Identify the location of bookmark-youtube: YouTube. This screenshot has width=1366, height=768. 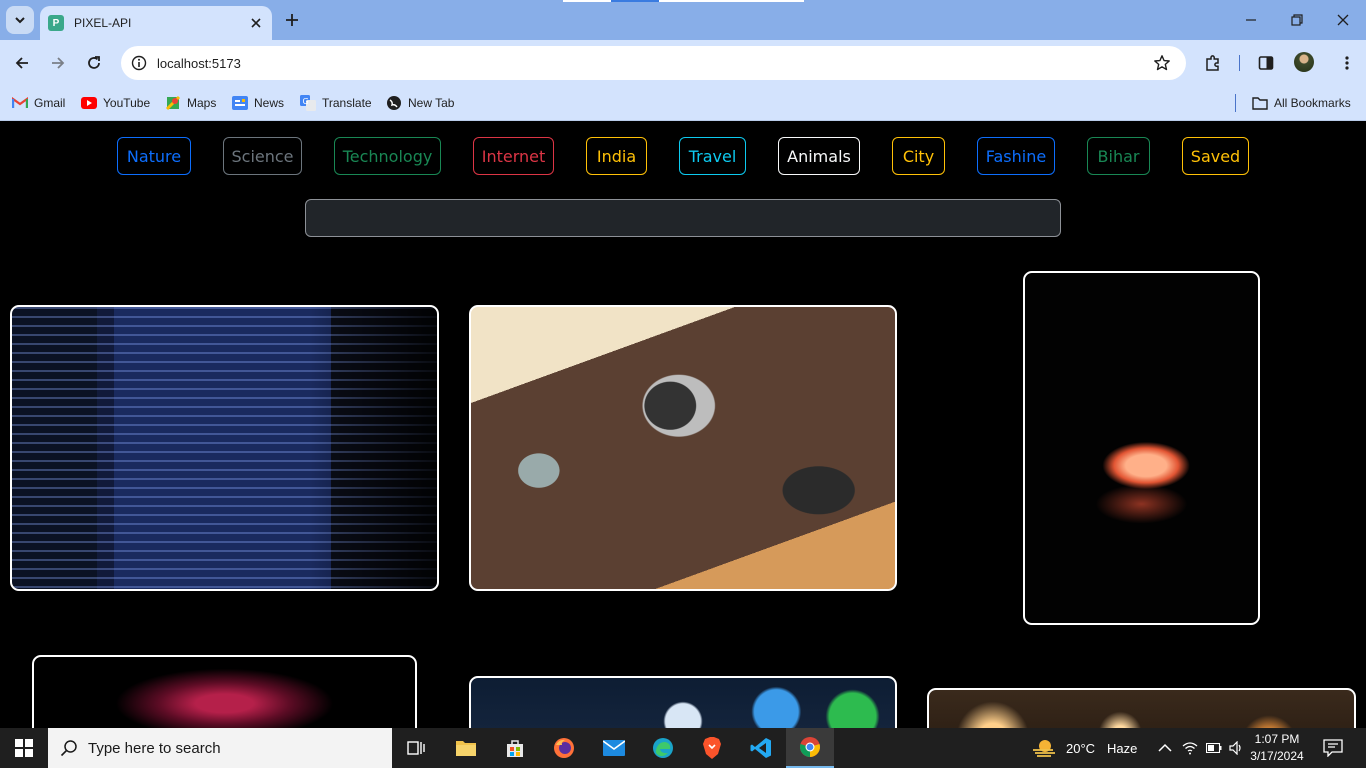
(115, 103).